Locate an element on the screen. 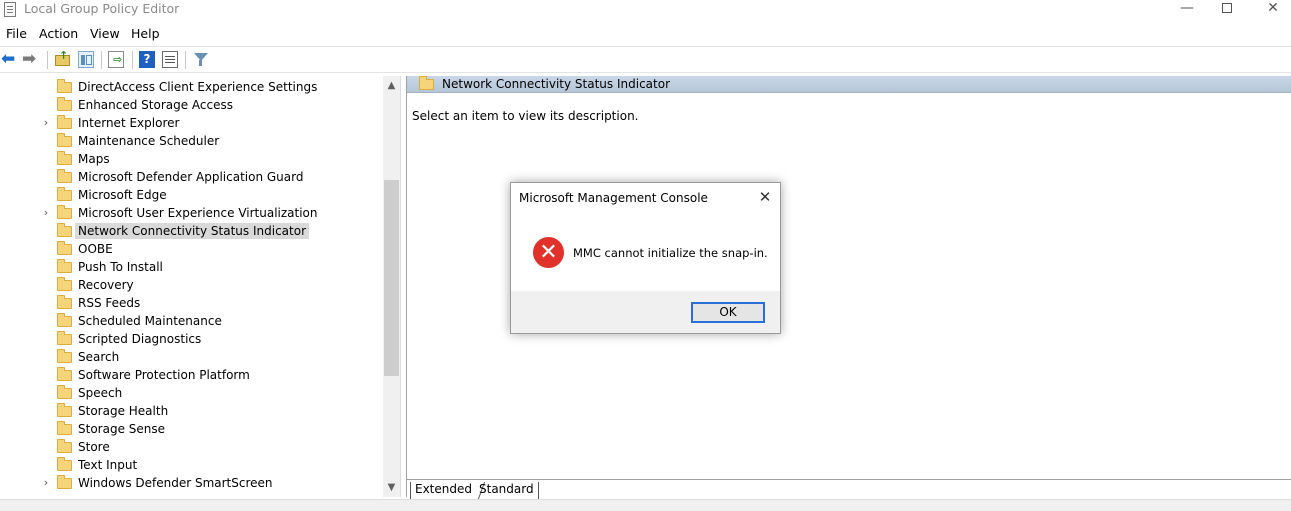  tree-item: Network Connectivity Status Indicator is located at coordinates (191, 231).